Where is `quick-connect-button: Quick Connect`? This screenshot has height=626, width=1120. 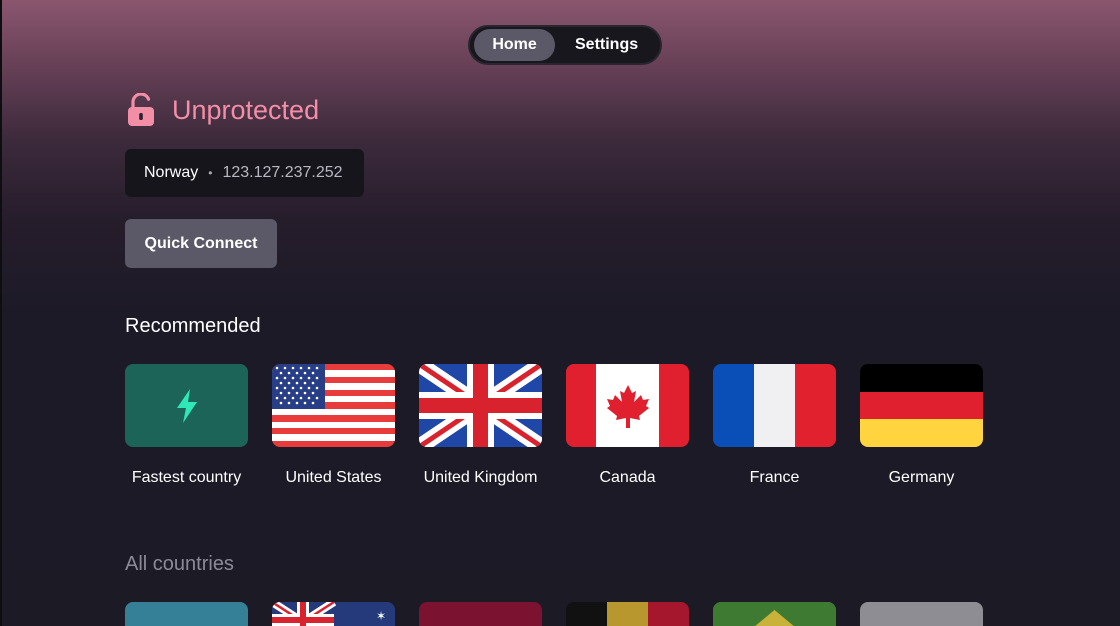
quick-connect-button: Quick Connect is located at coordinates (201, 243).